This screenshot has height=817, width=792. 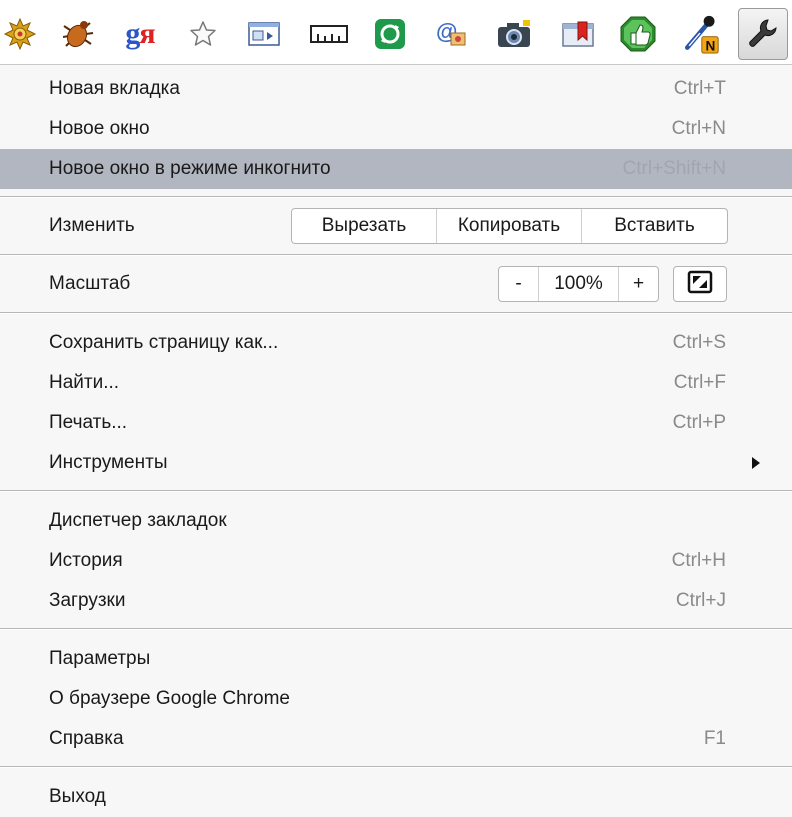 What do you see at coordinates (578, 34) in the screenshot?
I see `bookmark-folder-icon` at bounding box center [578, 34].